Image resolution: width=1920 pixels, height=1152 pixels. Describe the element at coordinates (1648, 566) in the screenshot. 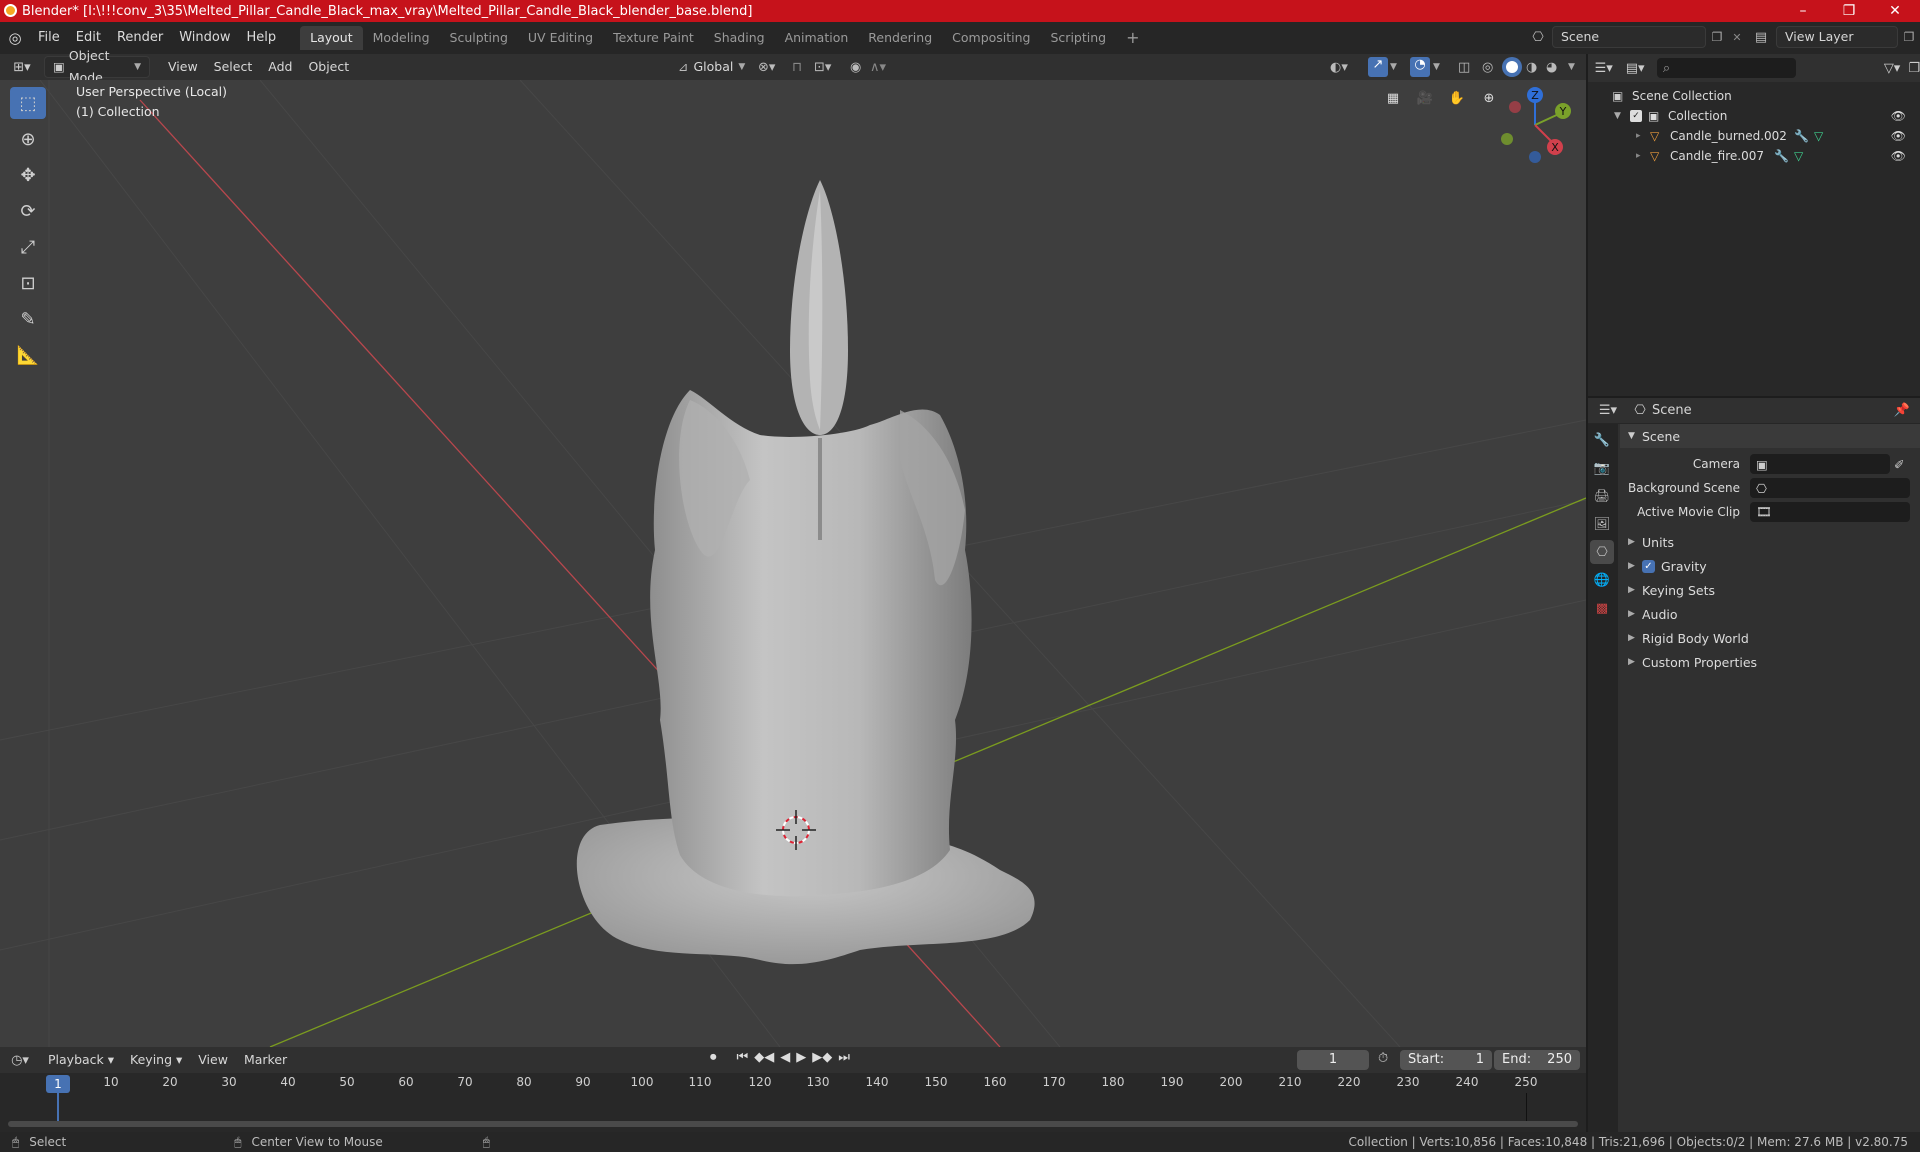

I see `gravity-checkbox: ✓` at that location.